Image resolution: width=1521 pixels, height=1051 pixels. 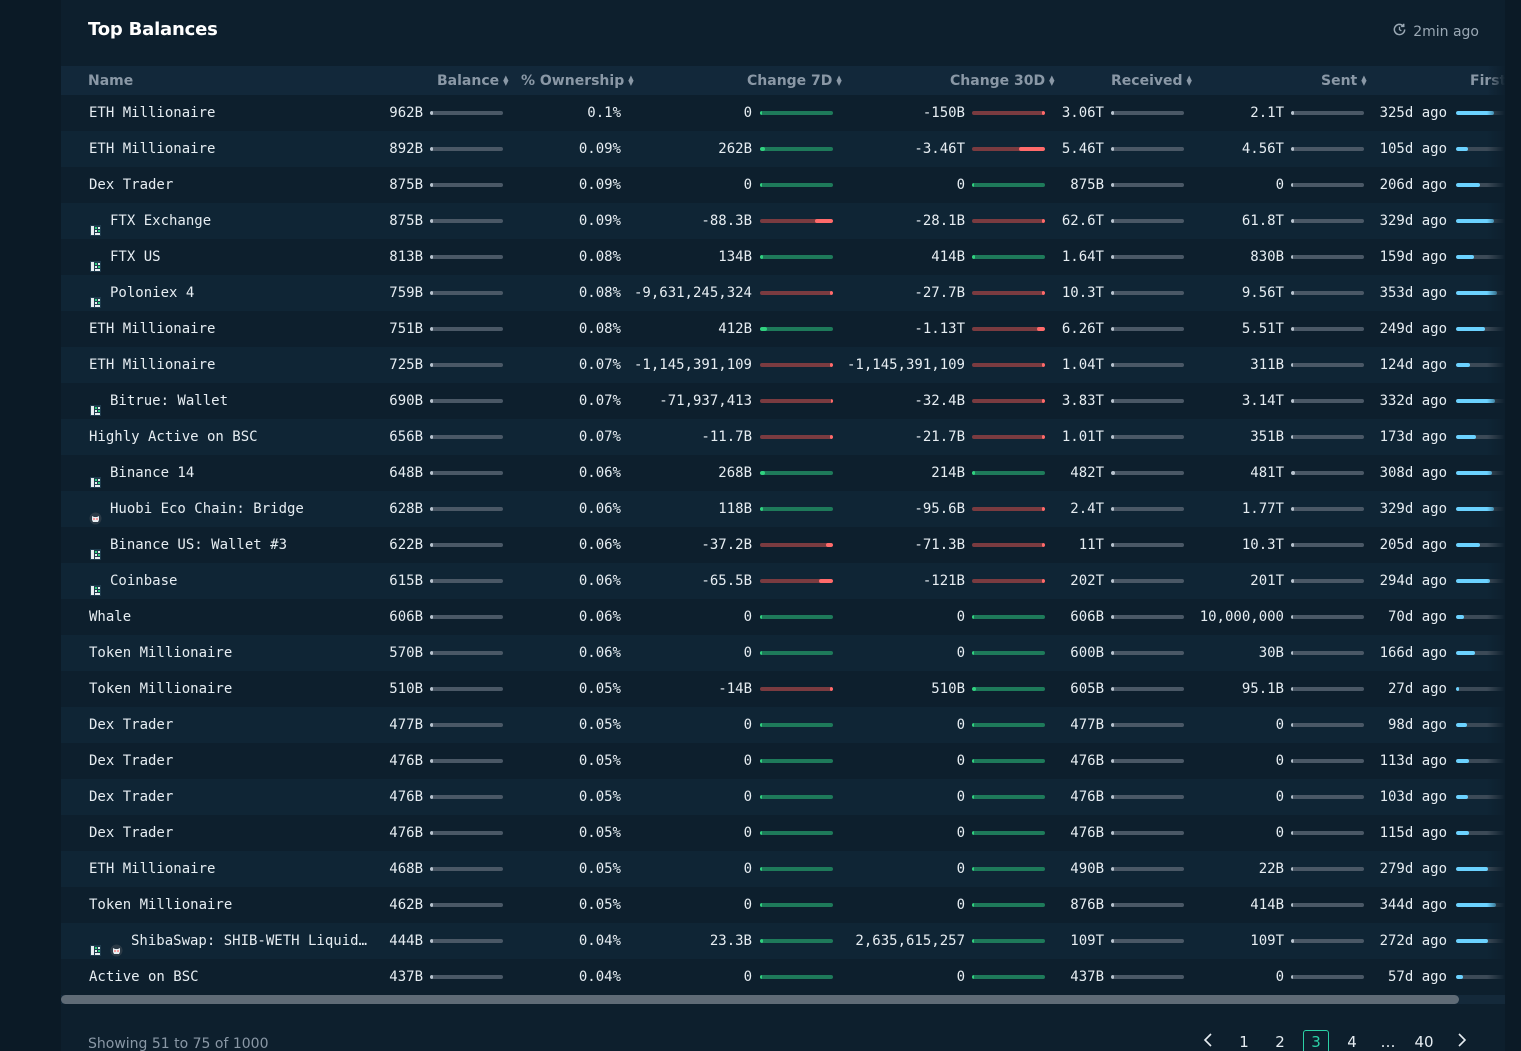 What do you see at coordinates (1151, 81) in the screenshot?
I see `column-received: Received ▲ ▼` at bounding box center [1151, 81].